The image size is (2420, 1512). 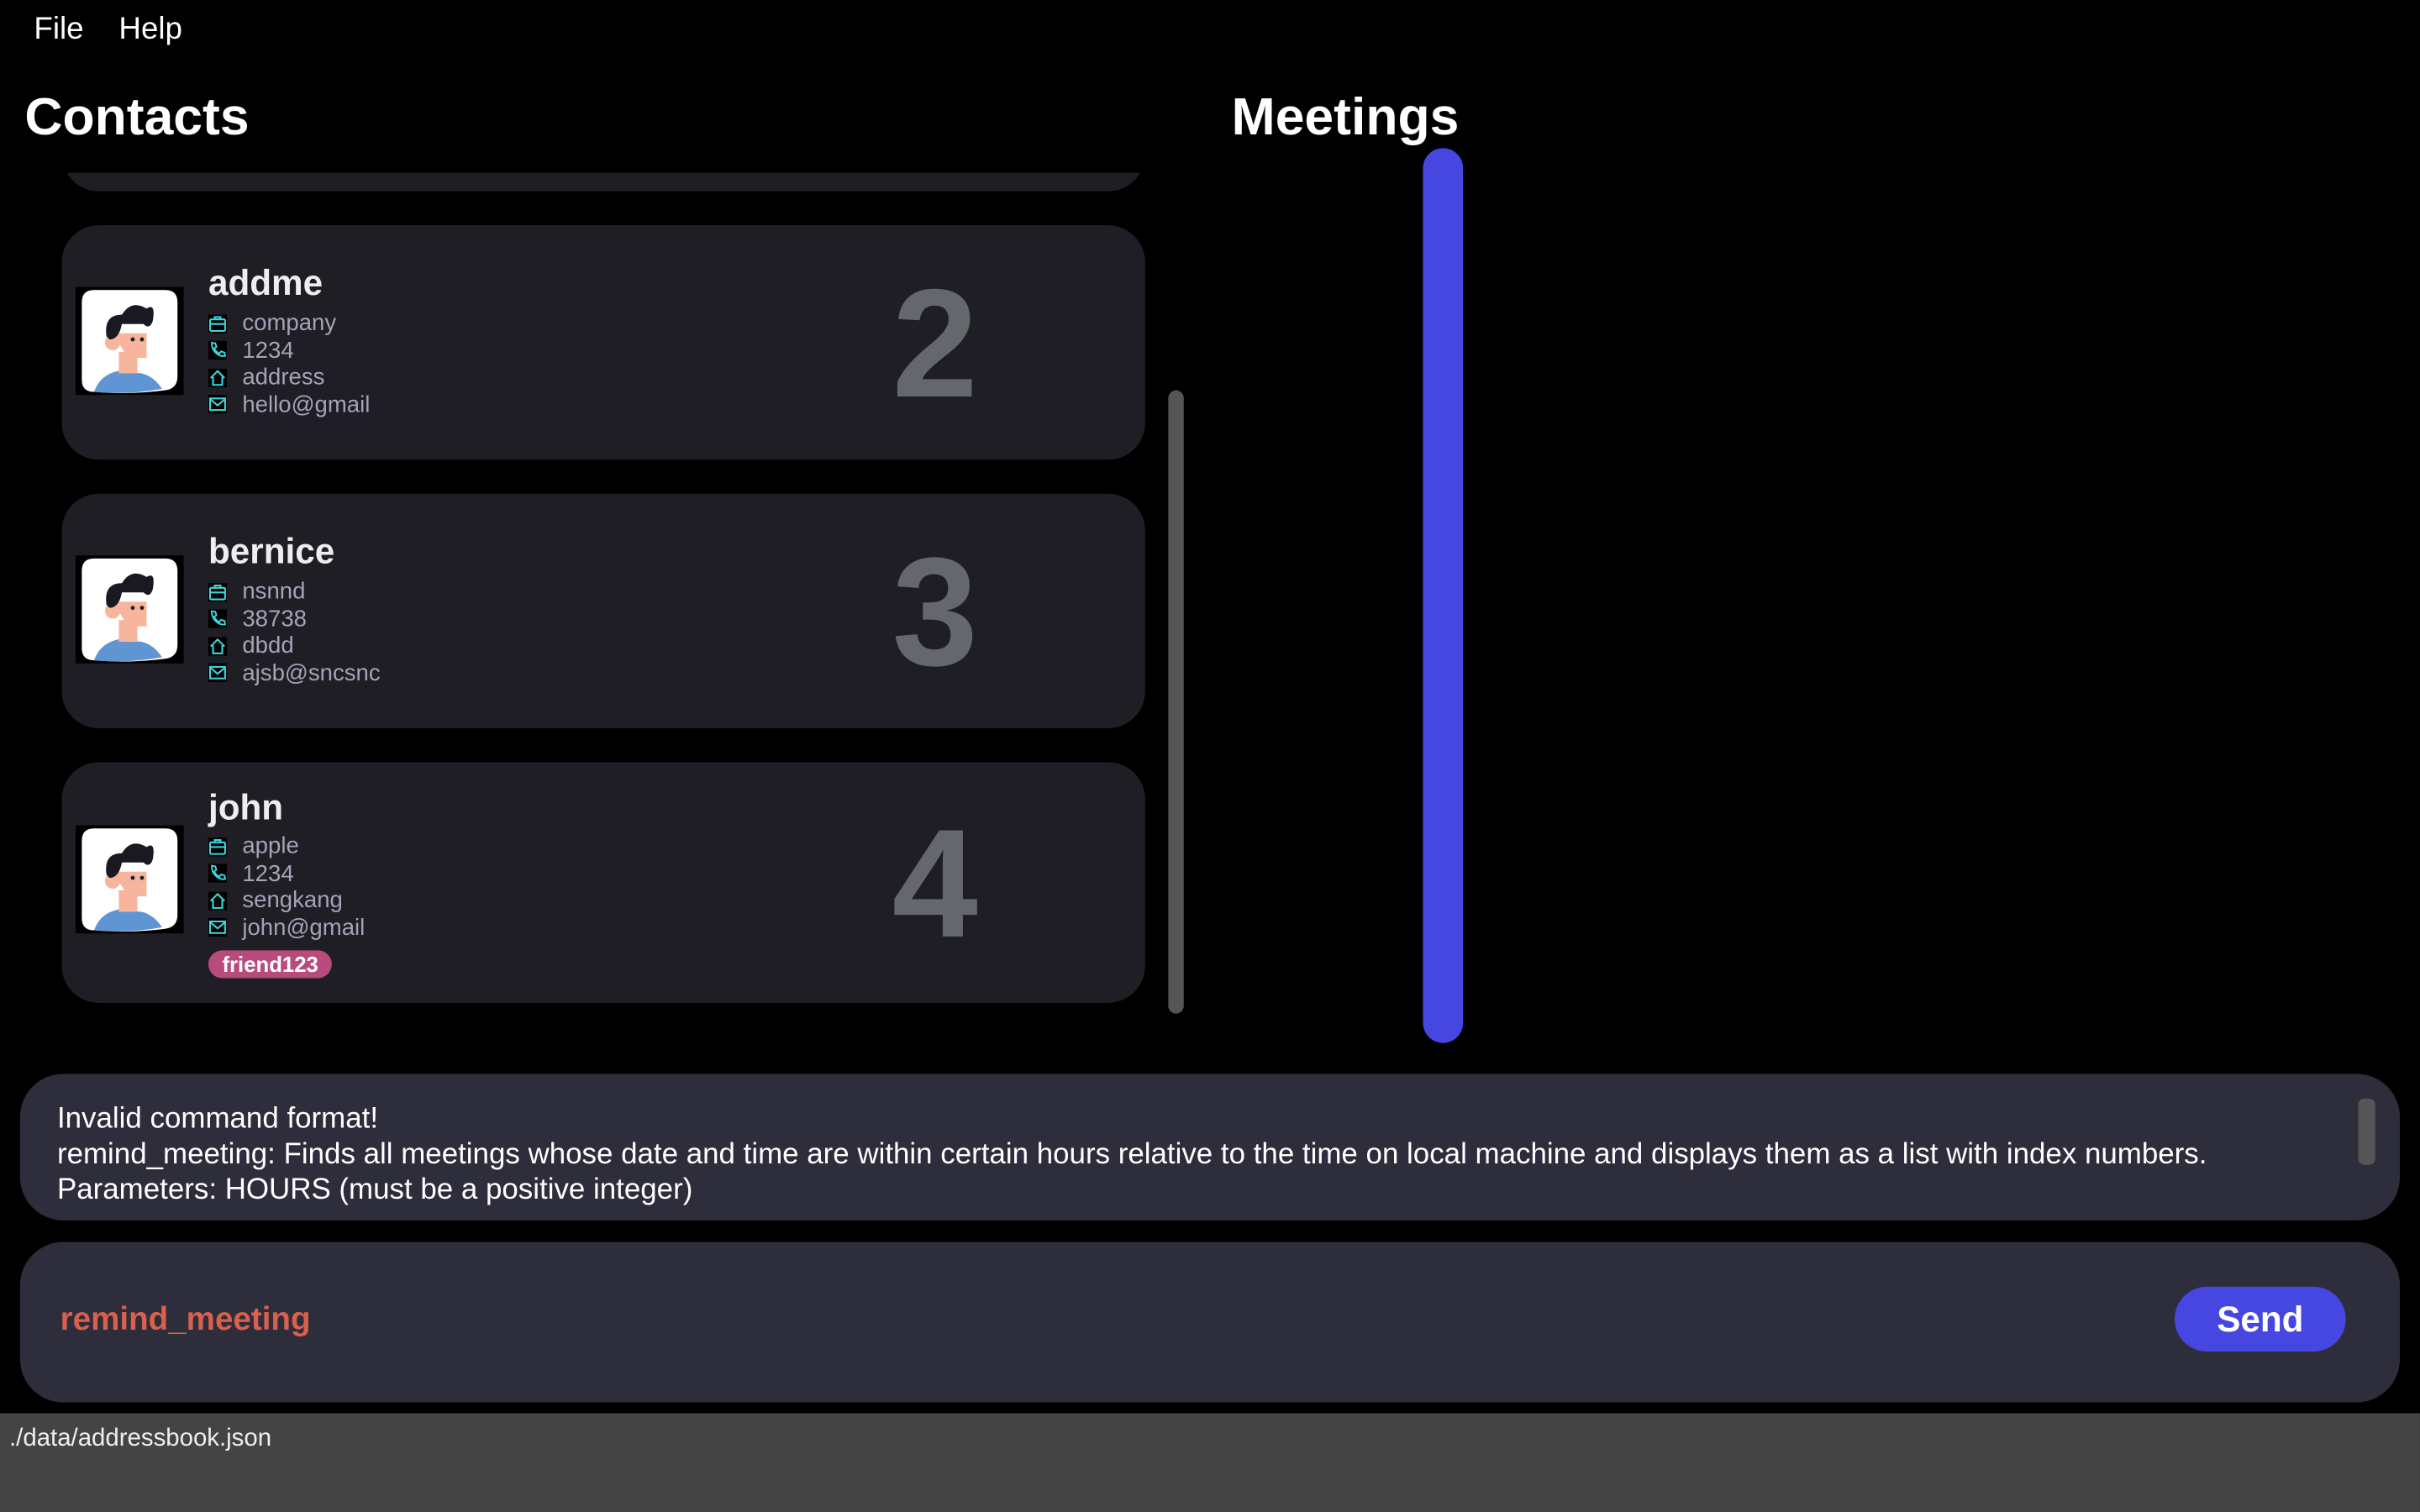 What do you see at coordinates (935, 344) in the screenshot?
I see `contact-index: 2` at bounding box center [935, 344].